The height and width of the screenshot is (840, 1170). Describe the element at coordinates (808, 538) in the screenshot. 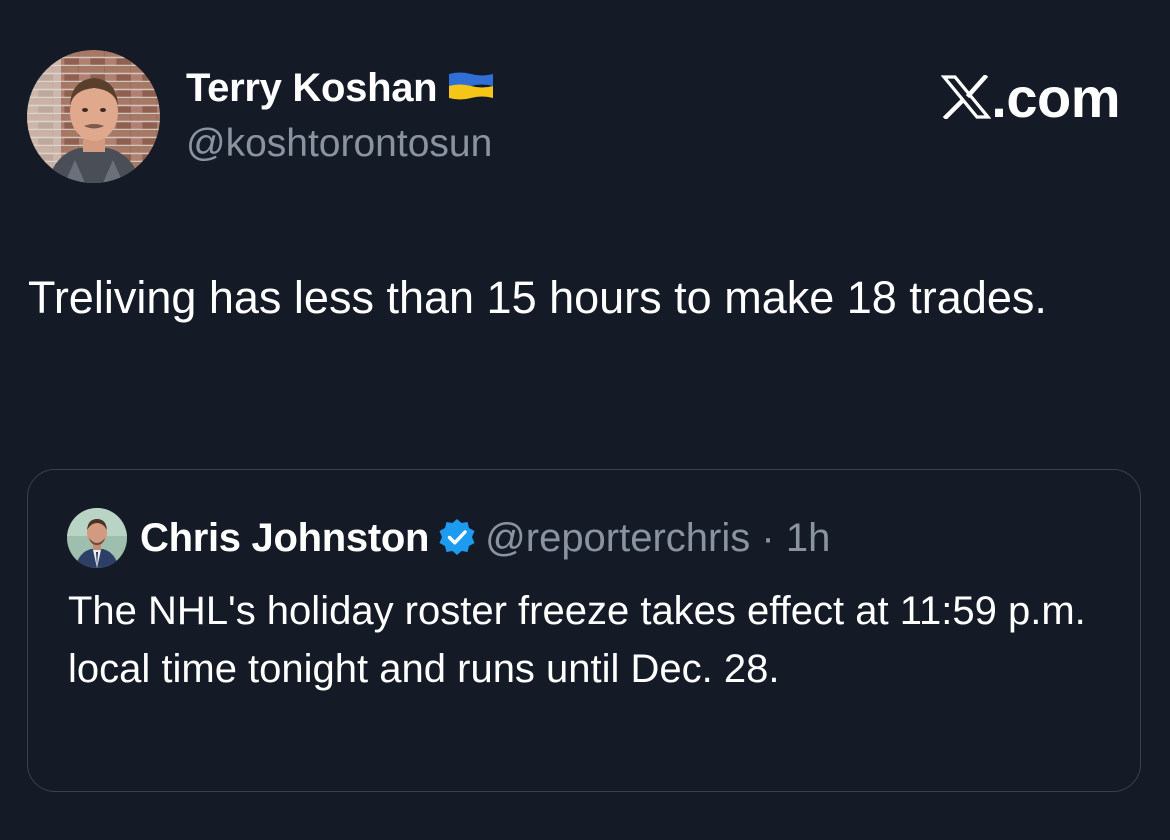

I see `quoted-post-timestamp: 1h` at that location.